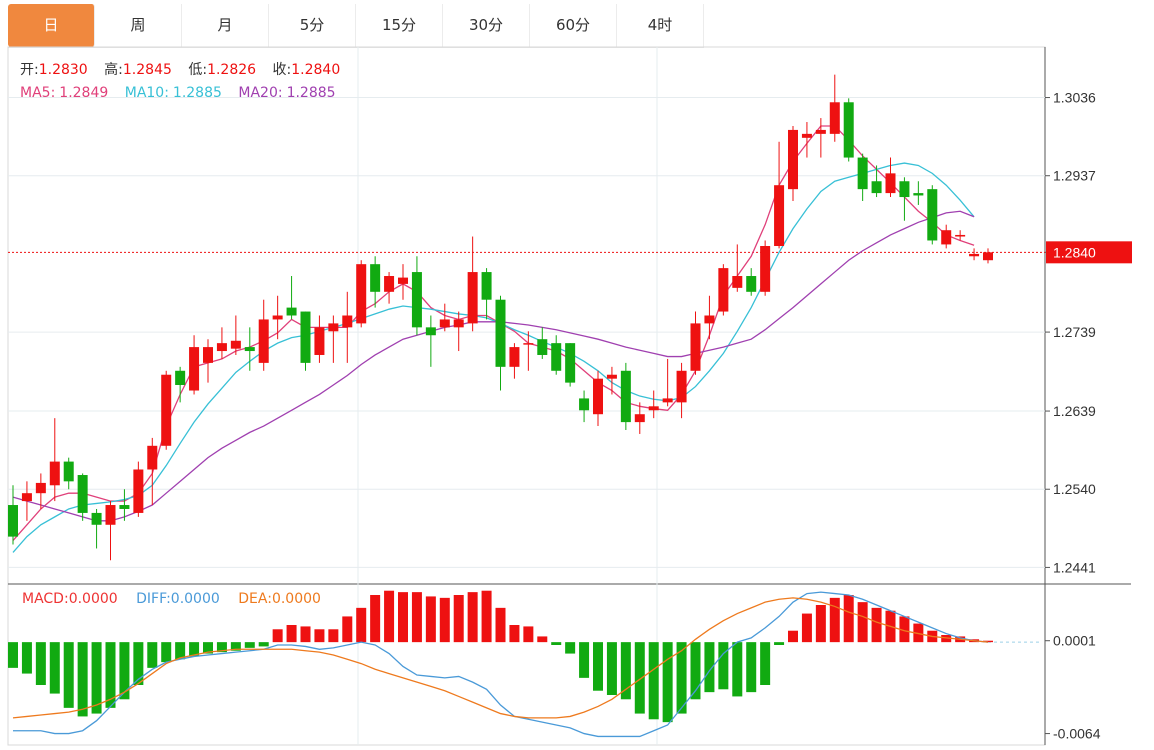 The width and height of the screenshot is (1154, 750). Describe the element at coordinates (1074, 411) in the screenshot. I see `y-tick-label: 1.2639` at that location.